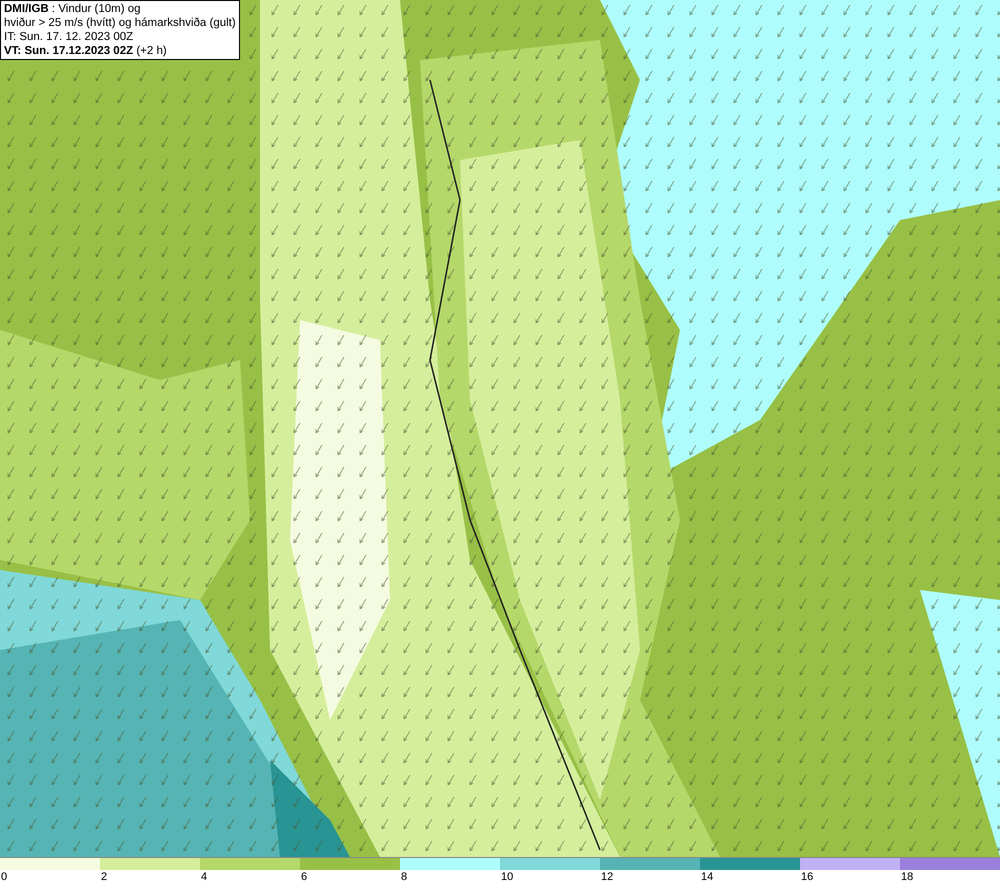 The image size is (1000, 887). I want to click on legend-label: 12, so click(607, 877).